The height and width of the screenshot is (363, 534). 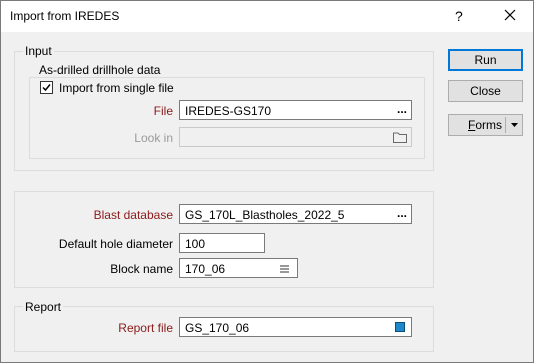 I want to click on report-file-icon, so click(x=400, y=327).